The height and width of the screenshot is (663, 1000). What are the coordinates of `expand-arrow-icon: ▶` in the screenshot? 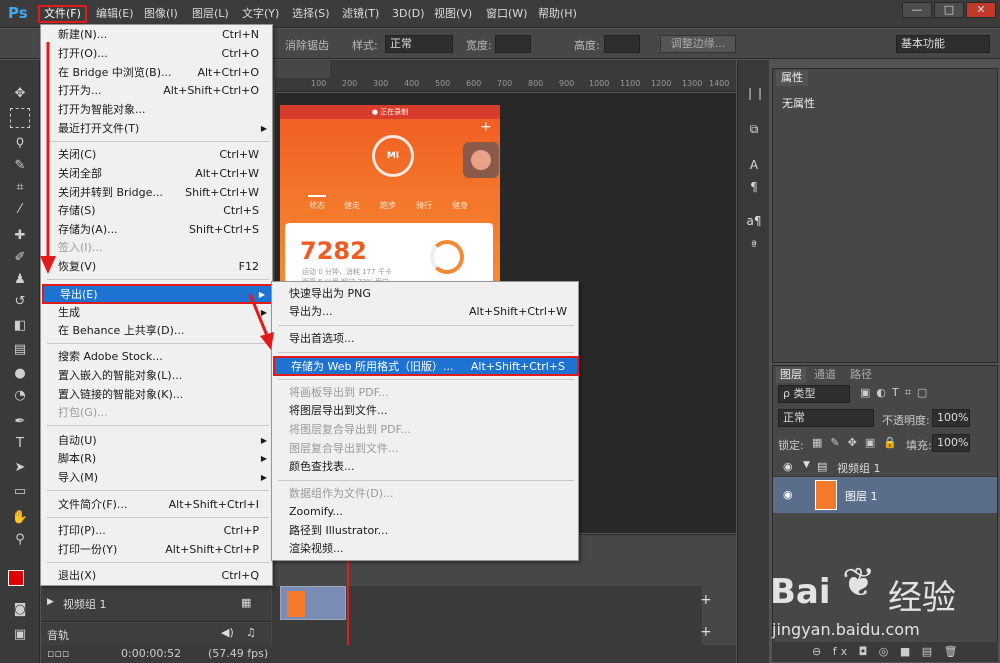 It's located at (50, 602).